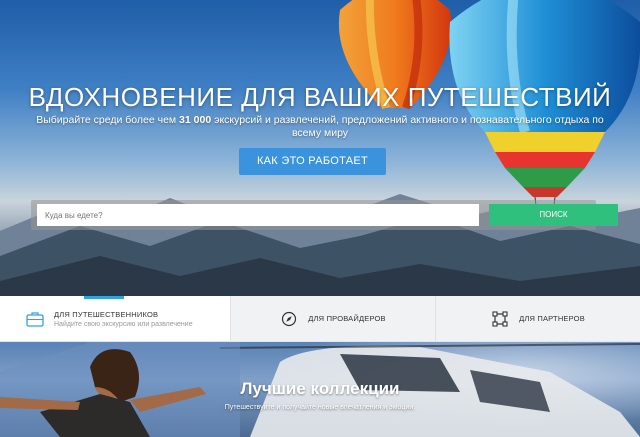 This screenshot has height=437, width=640. Describe the element at coordinates (347, 318) in the screenshot. I see `tab-providers-label: ДЛЯ ПРОВАЙДЕРОВ` at that location.